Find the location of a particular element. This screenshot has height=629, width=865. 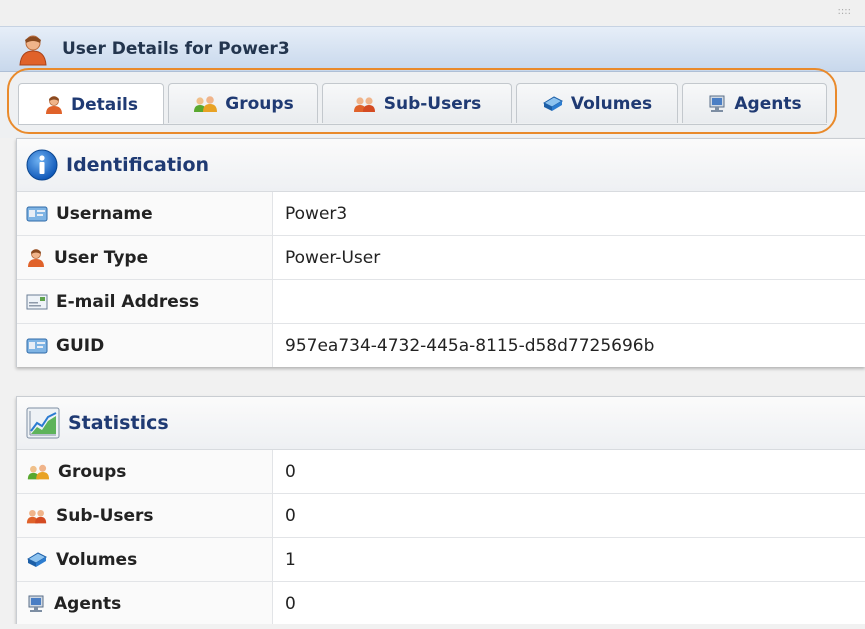

row-label: Username is located at coordinates (104, 213).